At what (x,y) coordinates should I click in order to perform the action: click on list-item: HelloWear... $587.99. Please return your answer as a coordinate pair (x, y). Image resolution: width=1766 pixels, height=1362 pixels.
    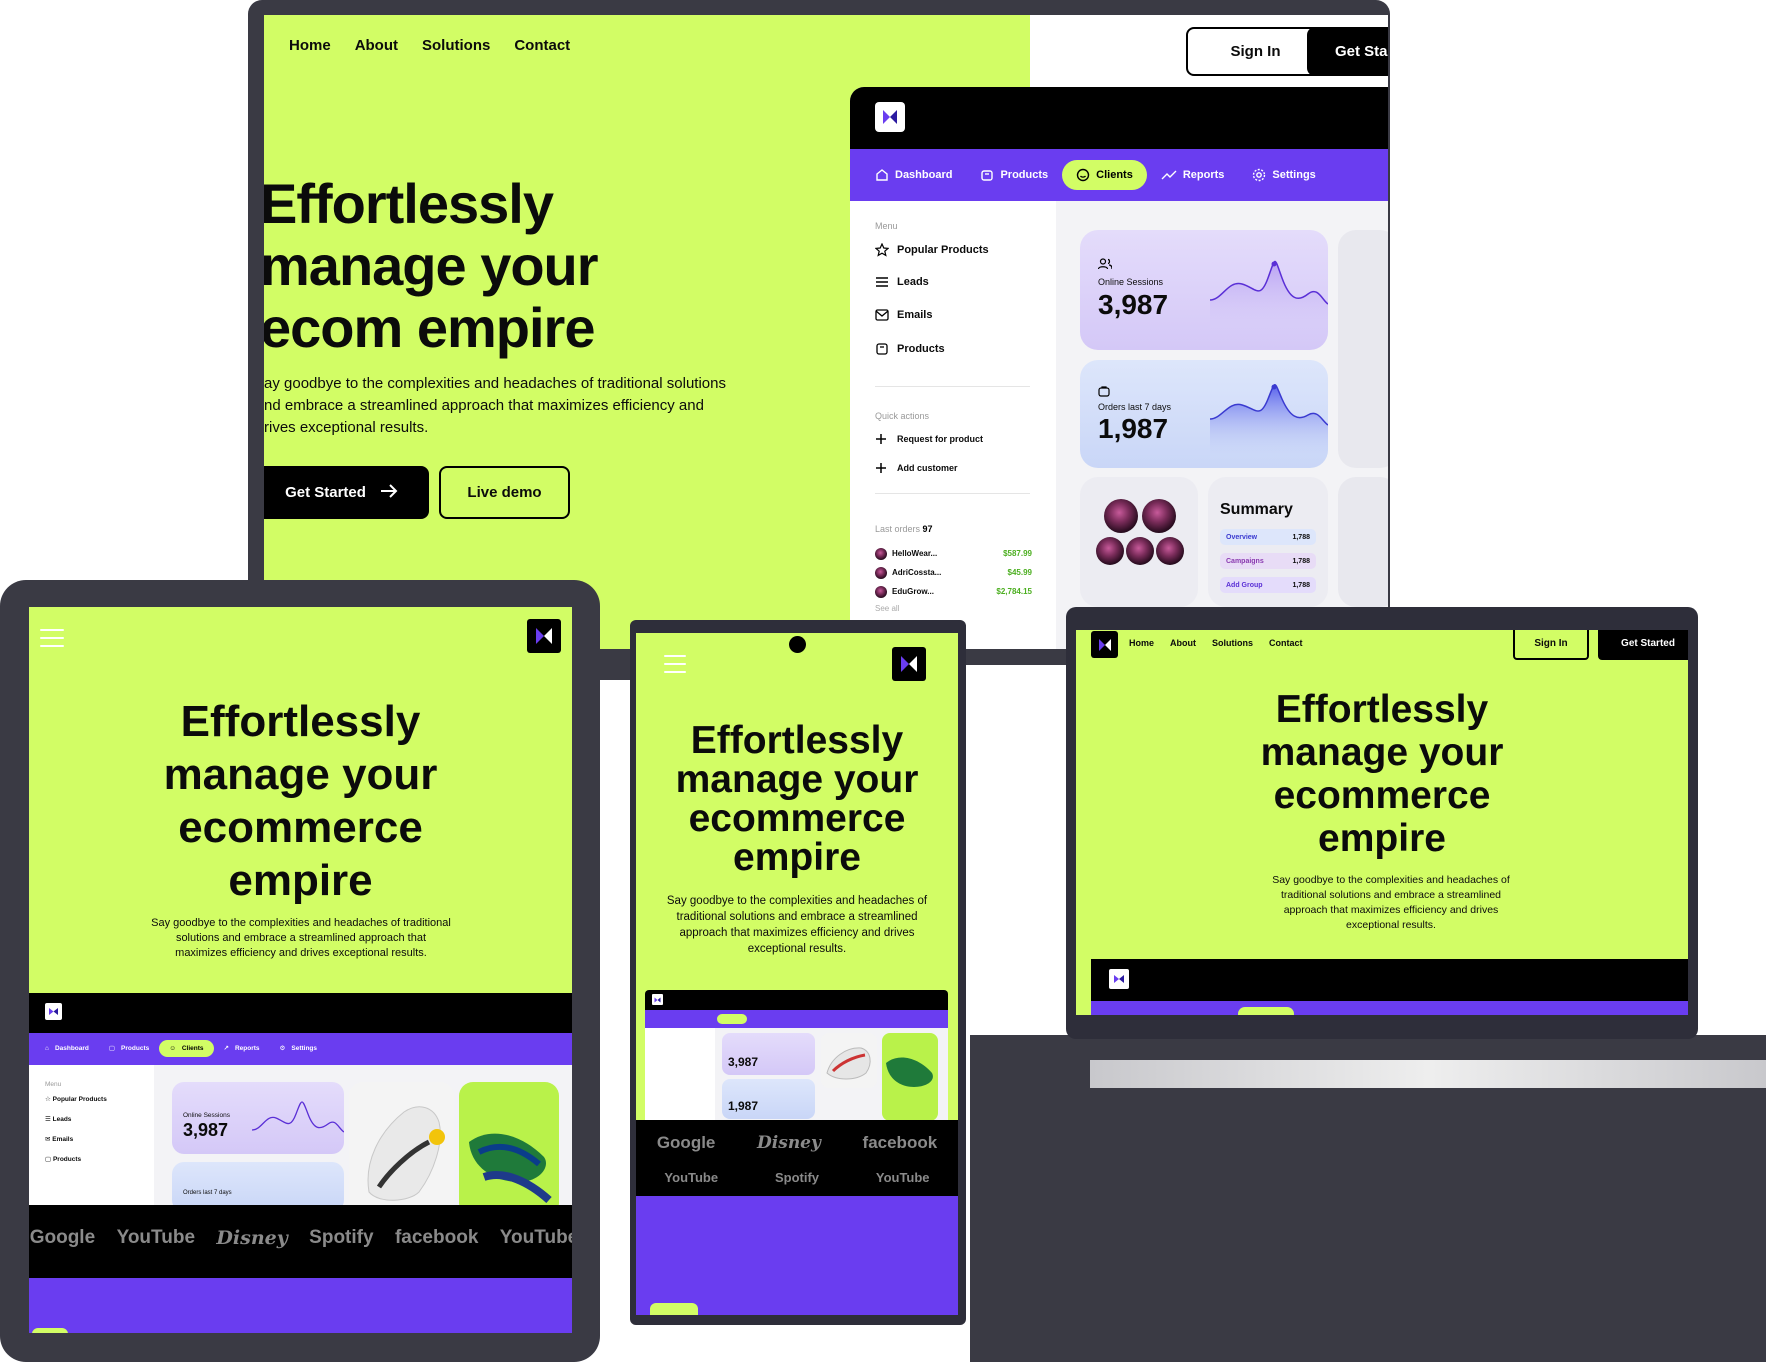
    Looking at the image, I should click on (953, 553).